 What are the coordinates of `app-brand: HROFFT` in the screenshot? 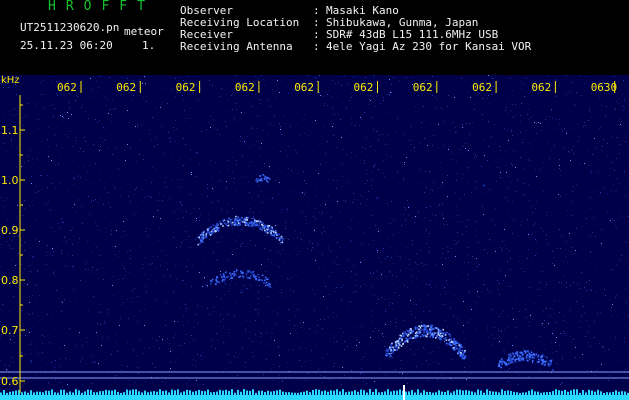 It's located at (101, 7).